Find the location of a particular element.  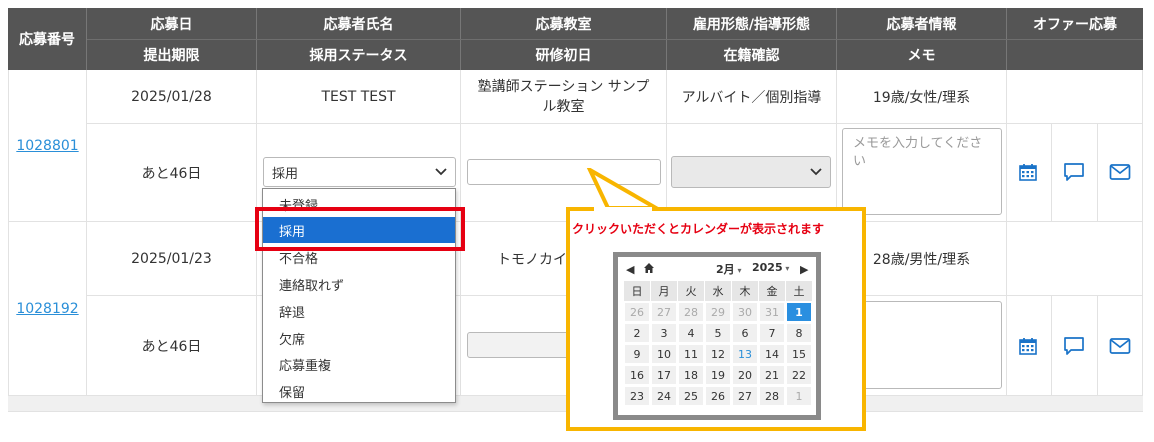

header-enrollment-check: 在籍確認 is located at coordinates (752, 55).